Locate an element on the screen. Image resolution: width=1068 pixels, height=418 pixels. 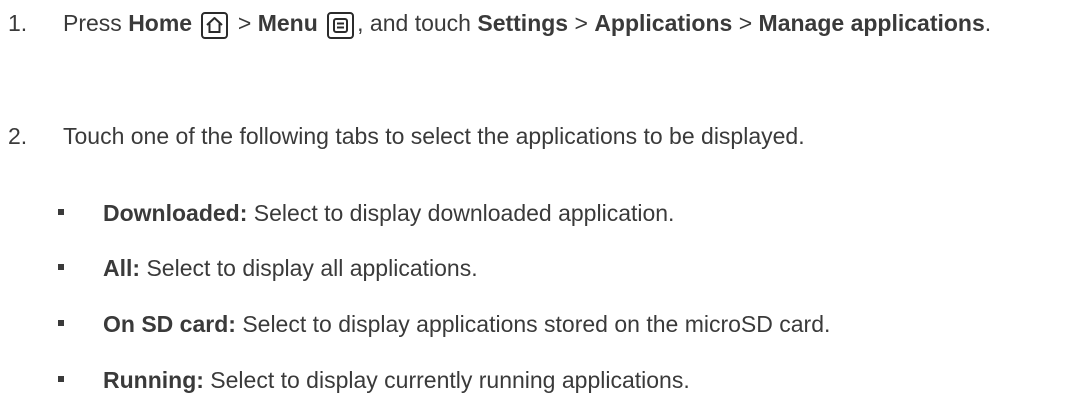
touch-text: , and touch is located at coordinates (414, 23).